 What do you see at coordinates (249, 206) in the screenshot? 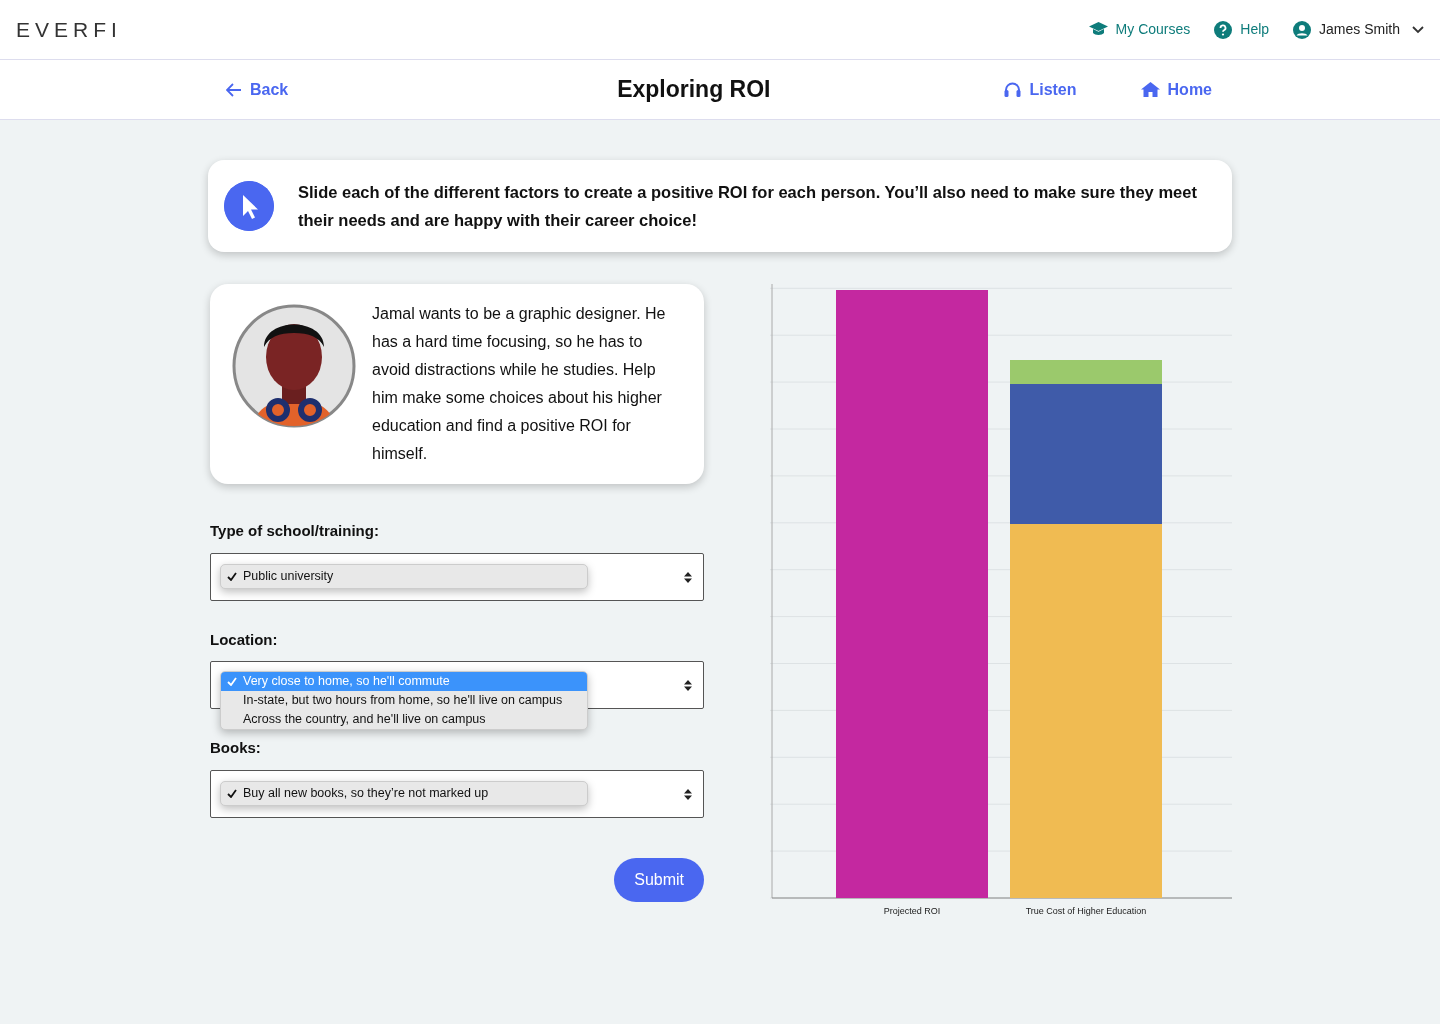
I see `pointer-icon` at bounding box center [249, 206].